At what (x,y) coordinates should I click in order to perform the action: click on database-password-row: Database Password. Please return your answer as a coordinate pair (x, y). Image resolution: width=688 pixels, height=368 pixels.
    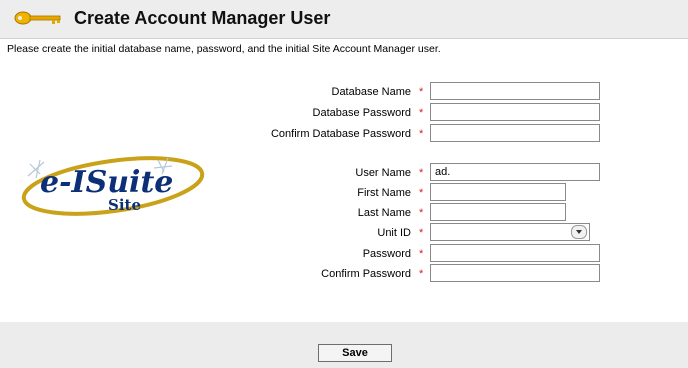
    Looking at the image, I should click on (305, 113).